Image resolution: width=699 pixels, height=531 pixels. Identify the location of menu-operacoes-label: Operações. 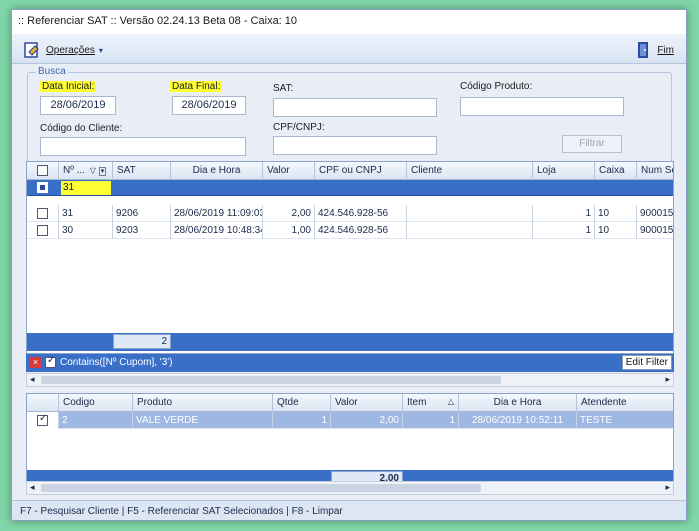
(70, 50).